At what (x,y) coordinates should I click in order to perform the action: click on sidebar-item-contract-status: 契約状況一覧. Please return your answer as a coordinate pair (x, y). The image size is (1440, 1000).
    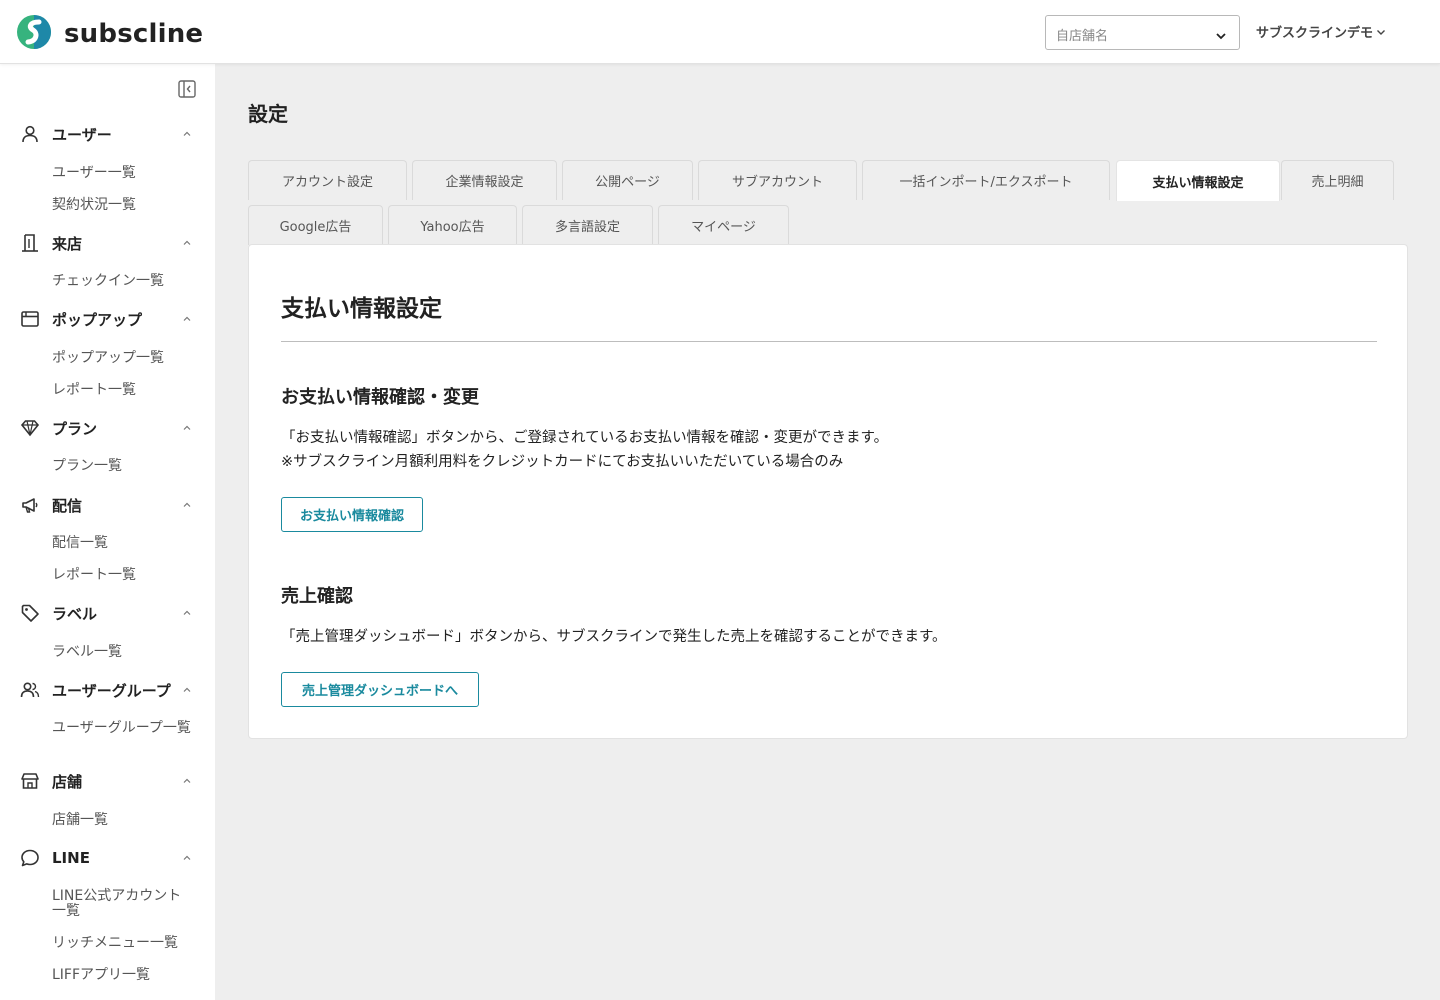
    Looking at the image, I should click on (124, 205).